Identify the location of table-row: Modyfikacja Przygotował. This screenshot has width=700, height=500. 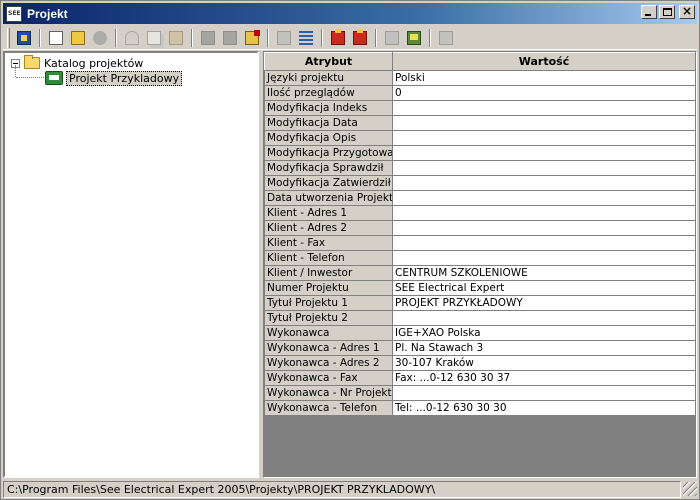
(480, 153).